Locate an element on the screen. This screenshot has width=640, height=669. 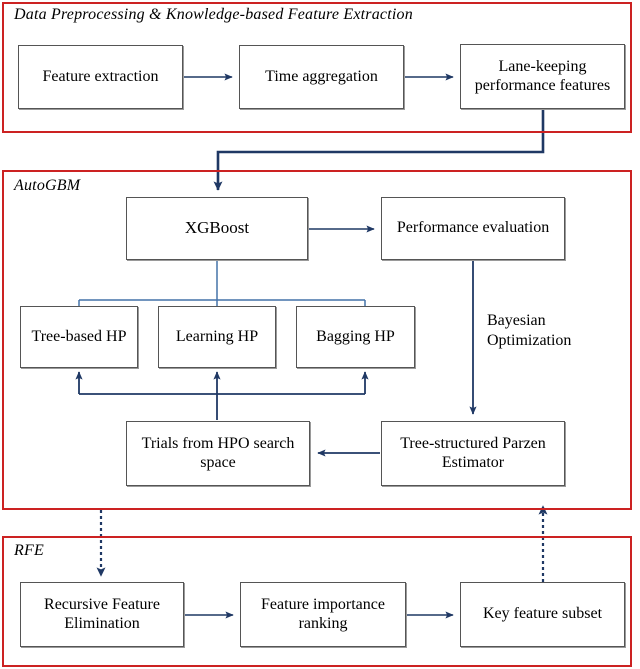
node-bagging-hp: Bagging HP is located at coordinates (355, 337).